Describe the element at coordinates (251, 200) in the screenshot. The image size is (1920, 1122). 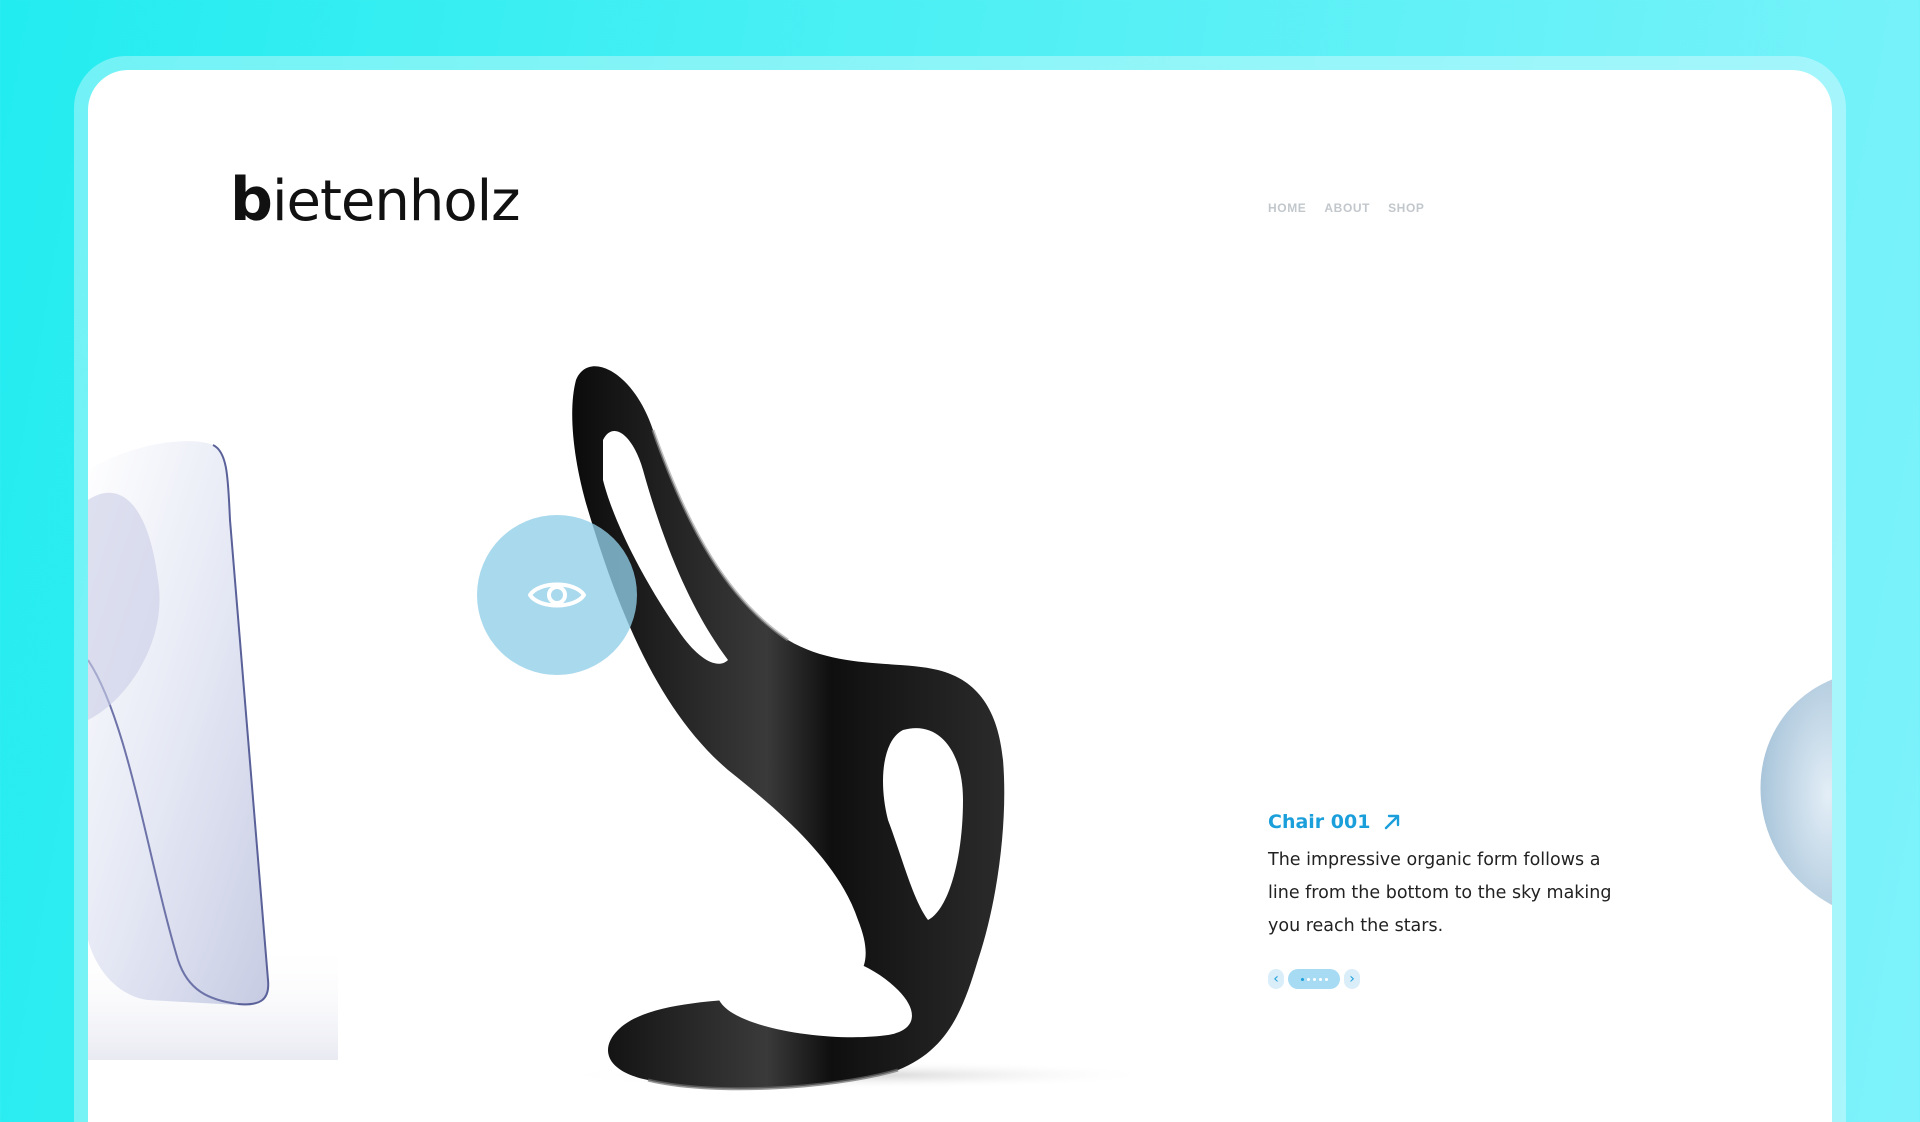
I see `logo-bold-letter: b` at that location.